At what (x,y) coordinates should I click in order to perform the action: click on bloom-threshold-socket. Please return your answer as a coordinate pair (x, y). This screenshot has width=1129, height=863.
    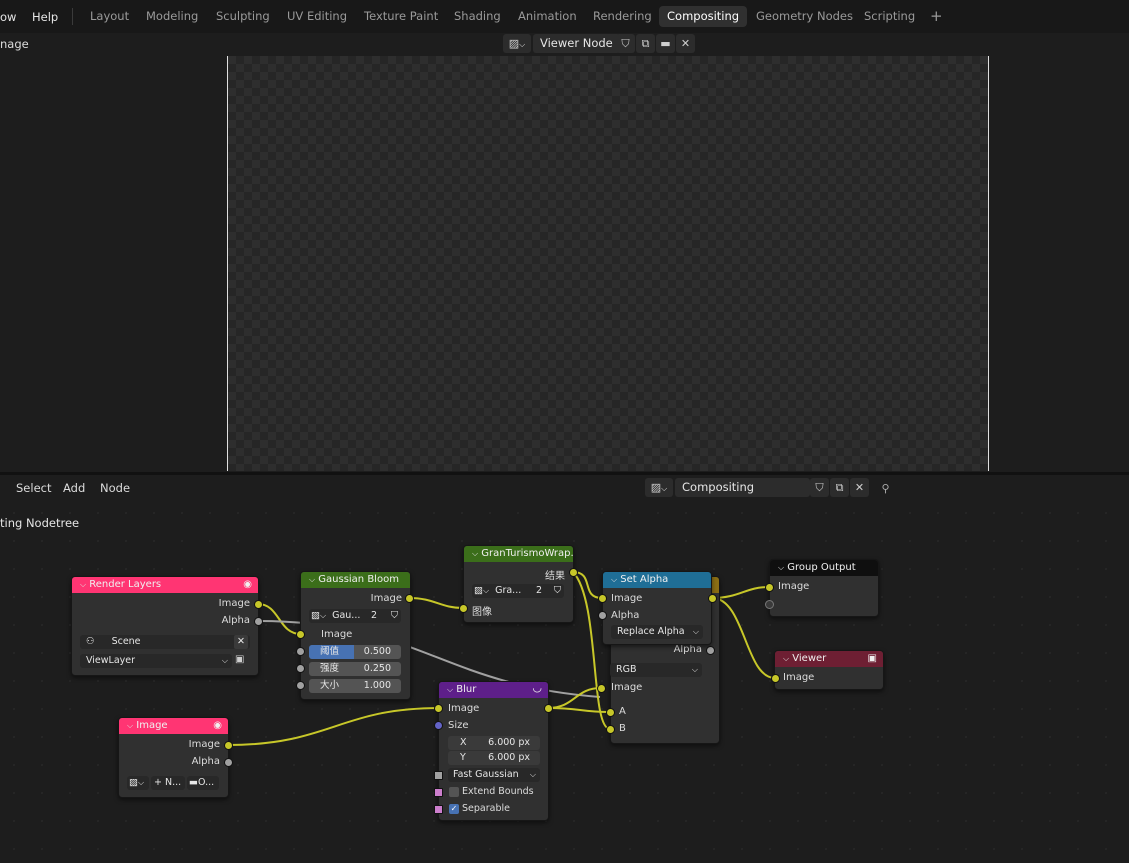
    Looking at the image, I should click on (300, 651).